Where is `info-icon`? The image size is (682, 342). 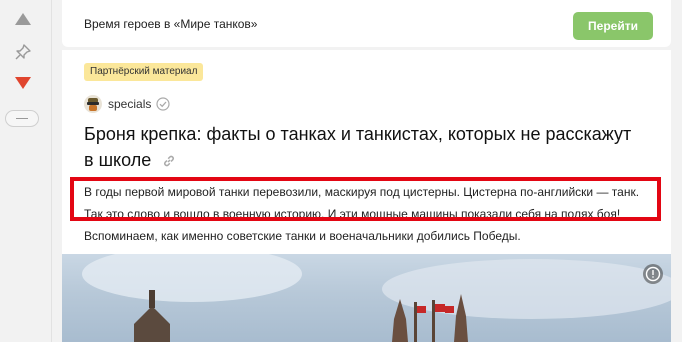
info-icon is located at coordinates (653, 274).